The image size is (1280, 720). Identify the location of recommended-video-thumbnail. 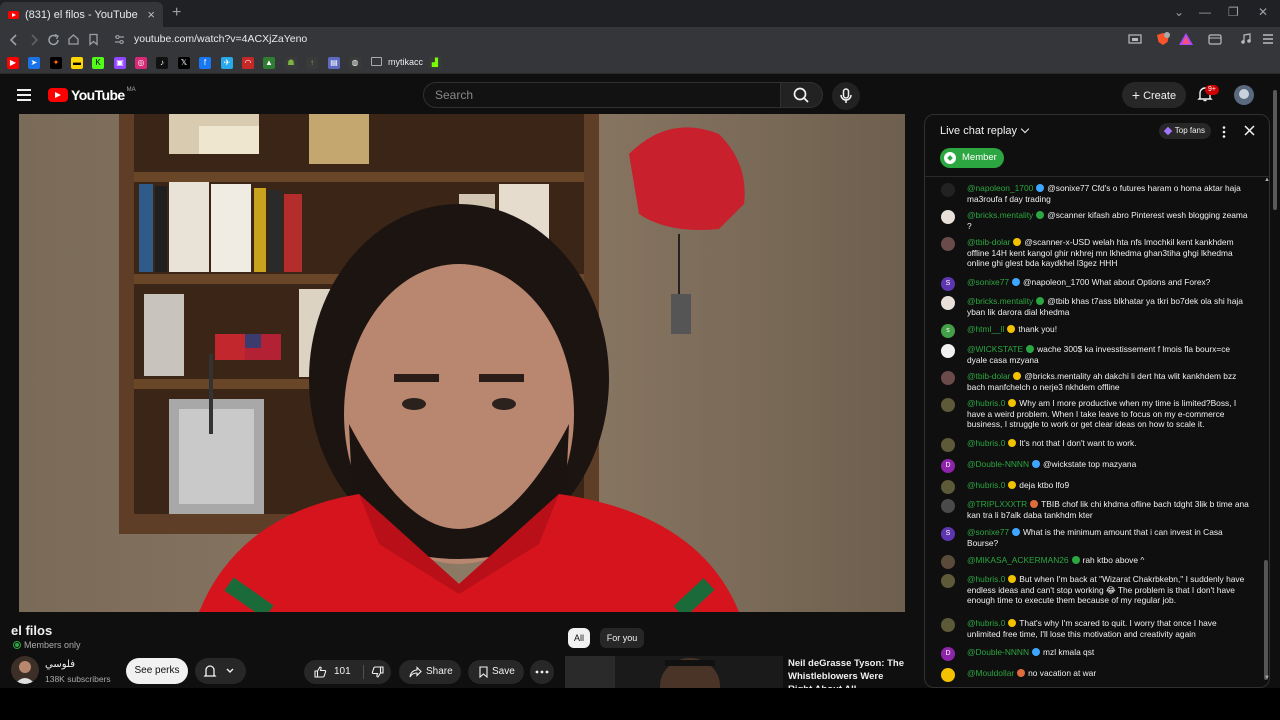
(674, 672).